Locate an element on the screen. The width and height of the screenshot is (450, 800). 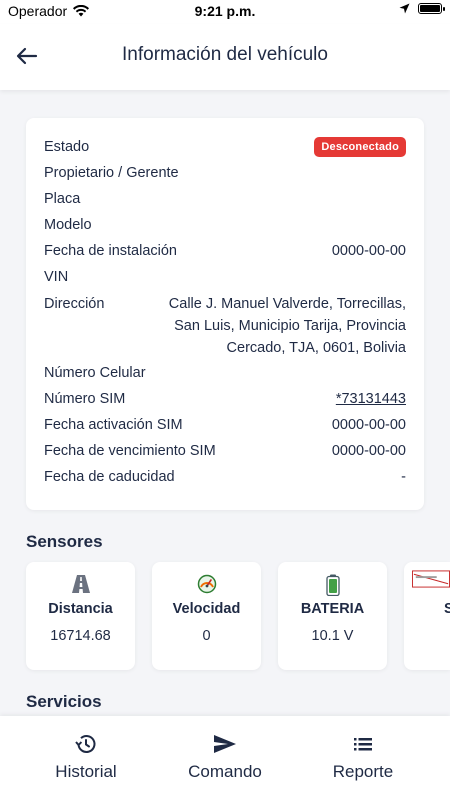
propietario-label: Propietario / Gerente is located at coordinates (111, 173).